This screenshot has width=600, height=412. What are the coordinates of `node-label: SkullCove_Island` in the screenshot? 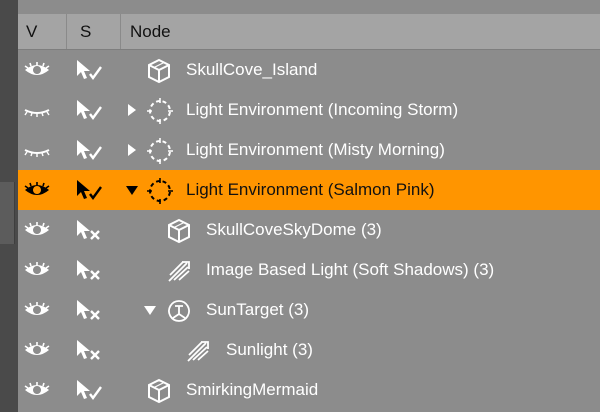 It's located at (252, 69).